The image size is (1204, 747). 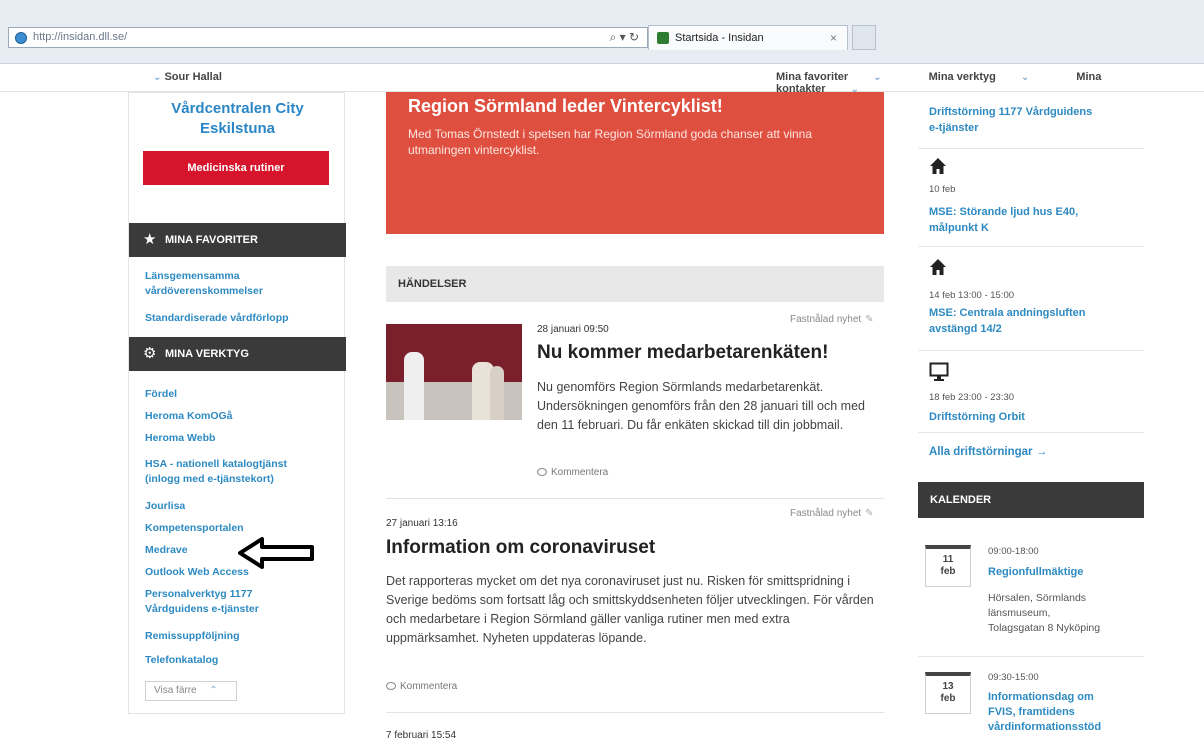 What do you see at coordinates (833, 38) in the screenshot?
I see `close-tab-icon: ×` at bounding box center [833, 38].